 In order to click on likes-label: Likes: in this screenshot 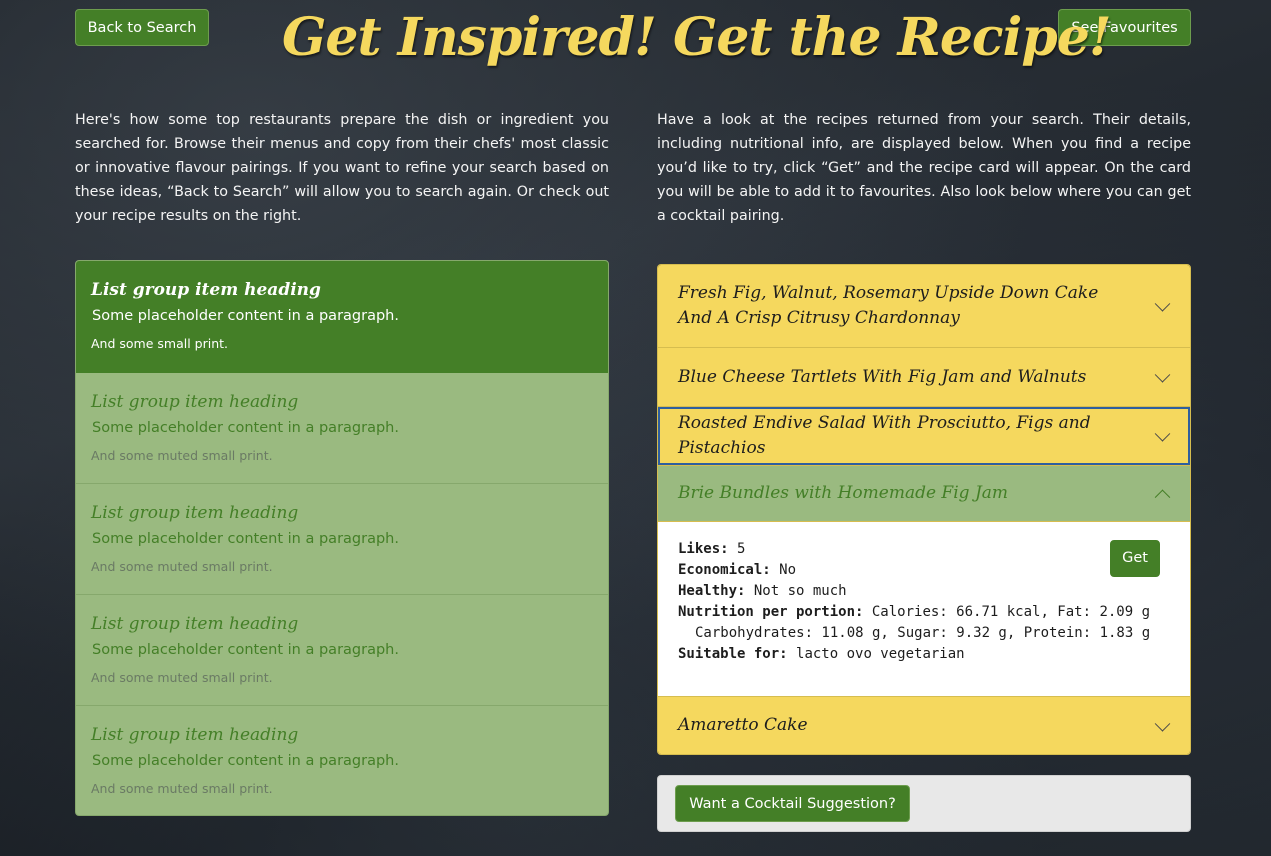, I will do `click(703, 549)`.